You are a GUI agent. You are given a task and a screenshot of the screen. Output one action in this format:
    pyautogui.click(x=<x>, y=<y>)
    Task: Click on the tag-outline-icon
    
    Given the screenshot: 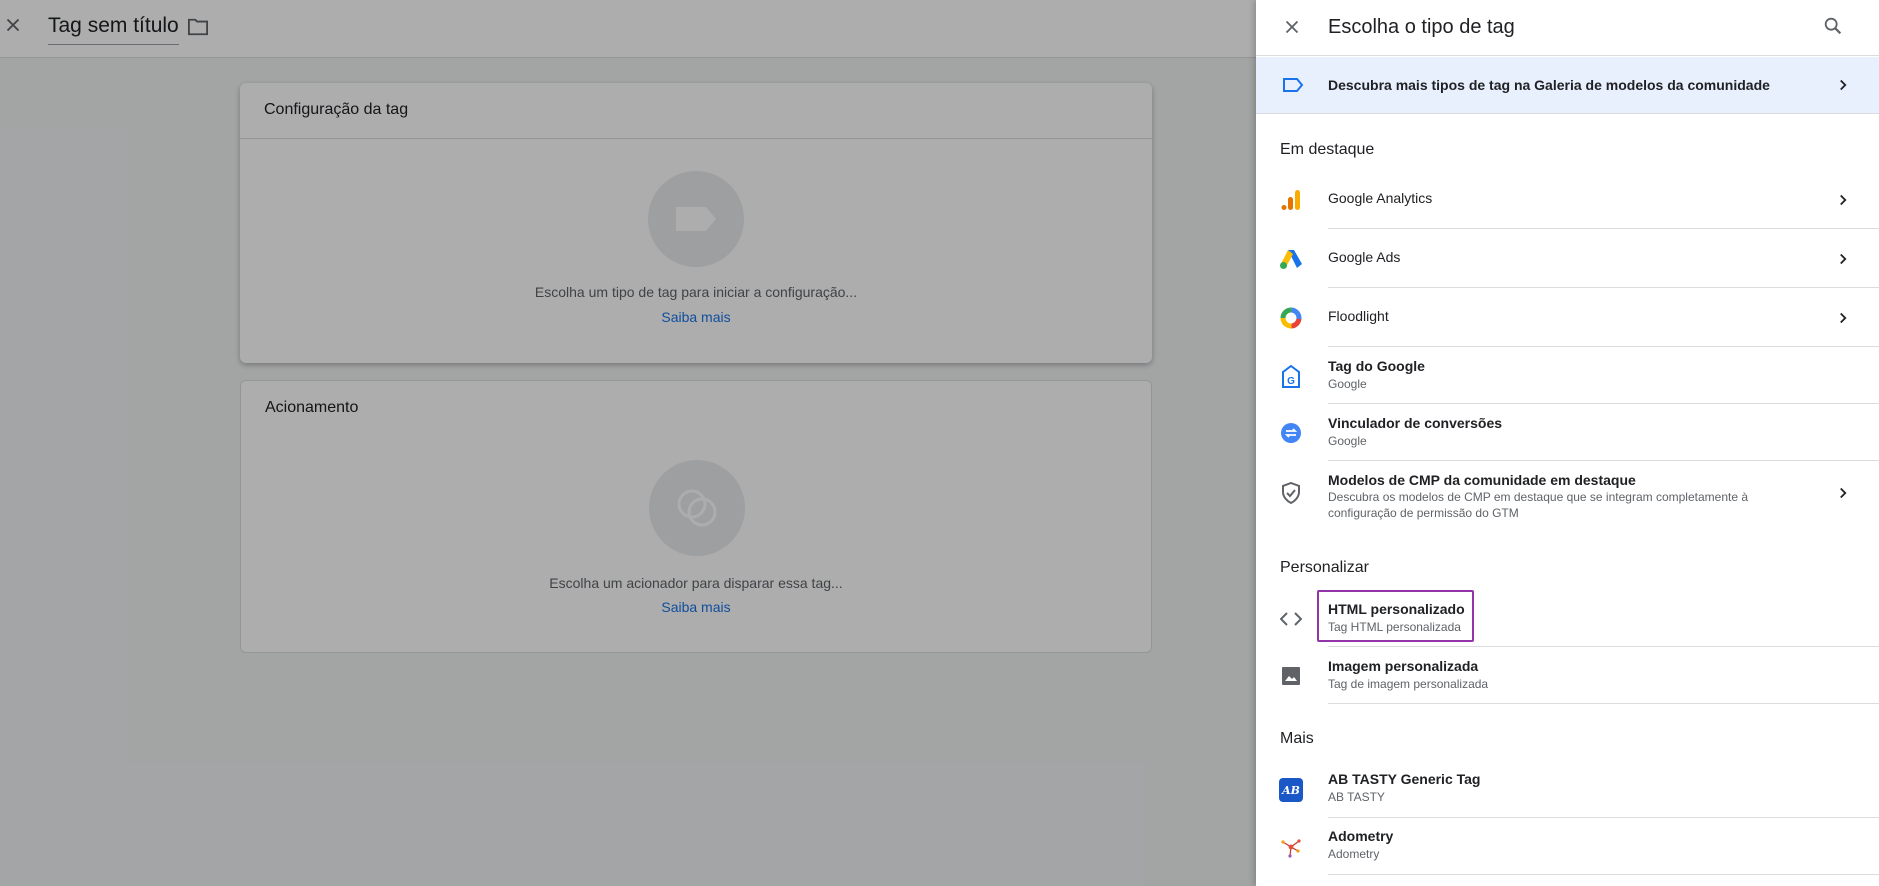 What is the action you would take?
    pyautogui.click(x=1293, y=85)
    